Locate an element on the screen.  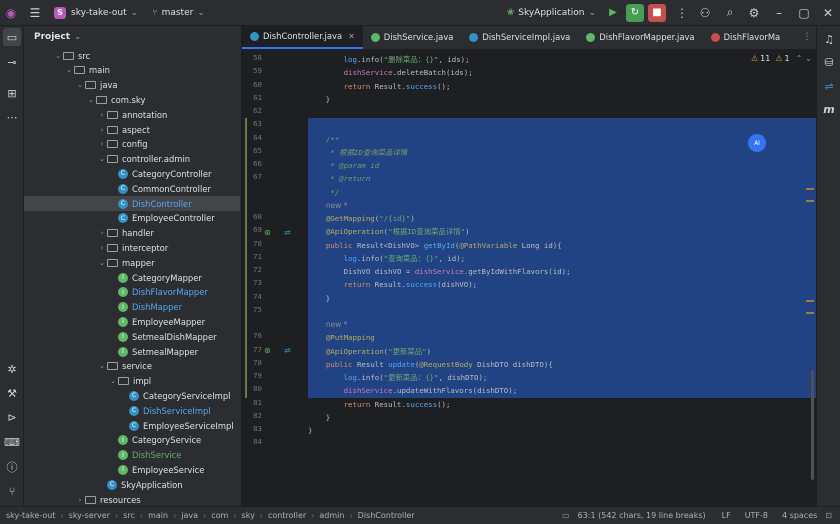
commit-icon: ⊸ is located at coordinates (12, 62).